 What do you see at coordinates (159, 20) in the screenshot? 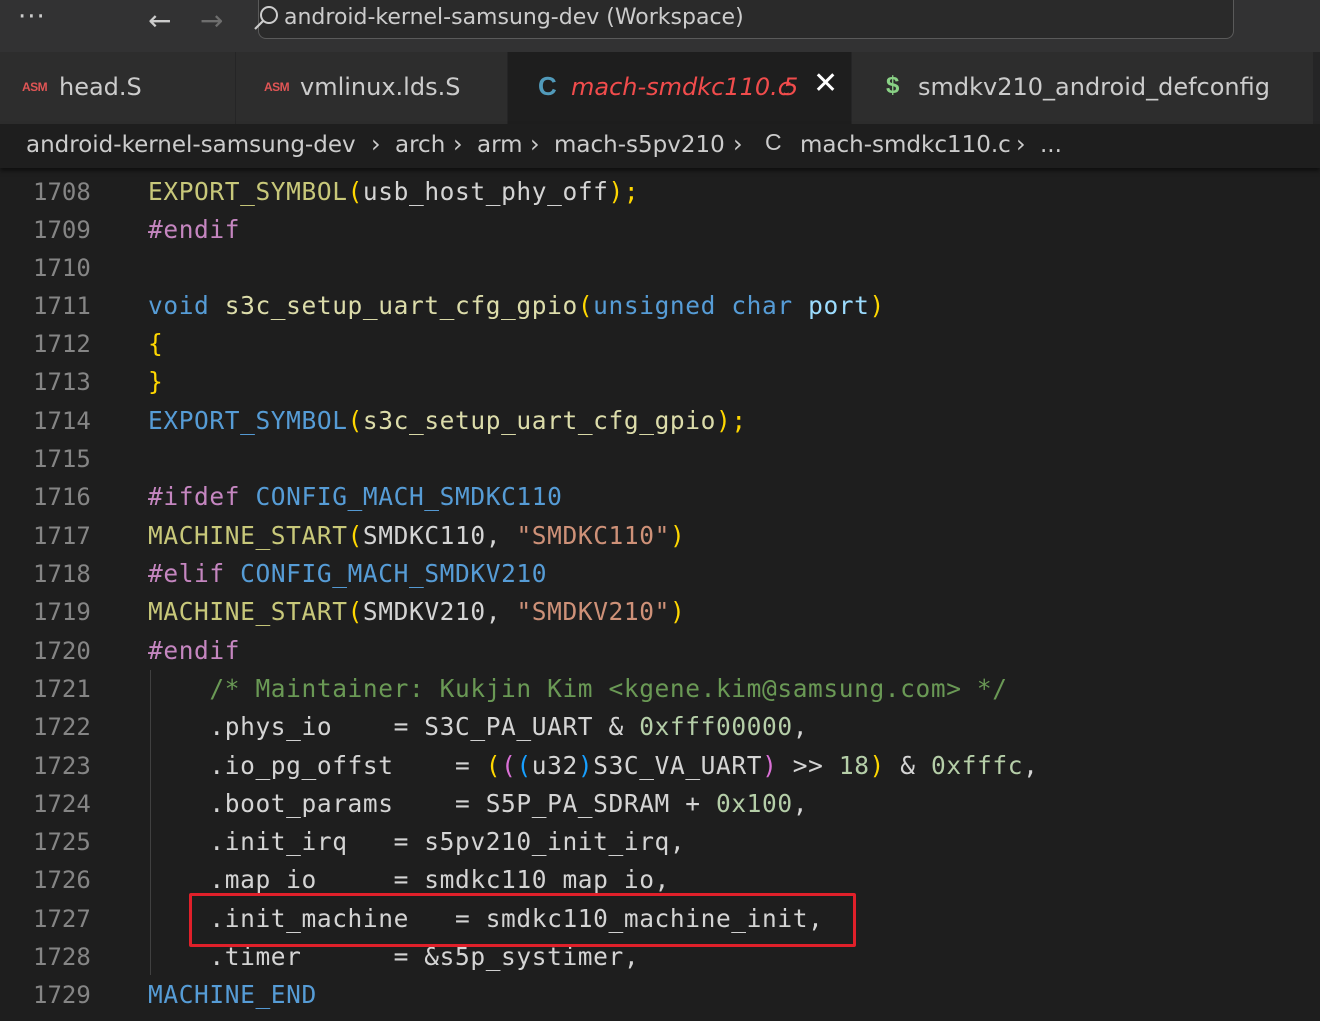
I see `back-arrow-icon: ←` at bounding box center [159, 20].